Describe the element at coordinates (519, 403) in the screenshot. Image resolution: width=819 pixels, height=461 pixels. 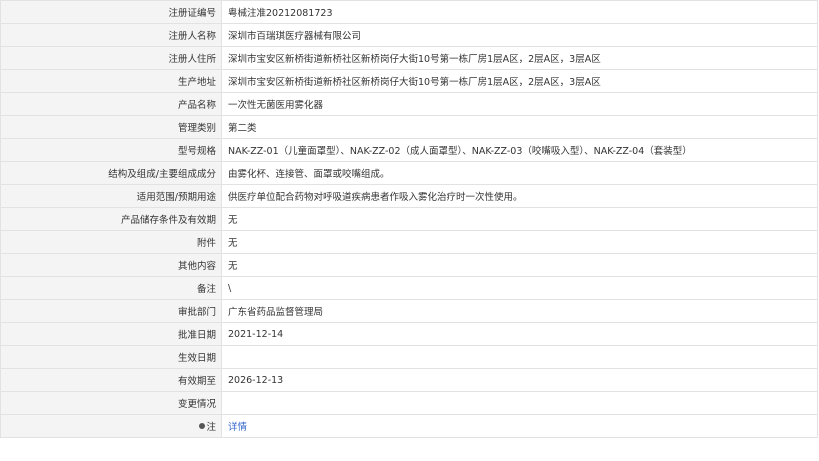
I see `change-history-value` at that location.